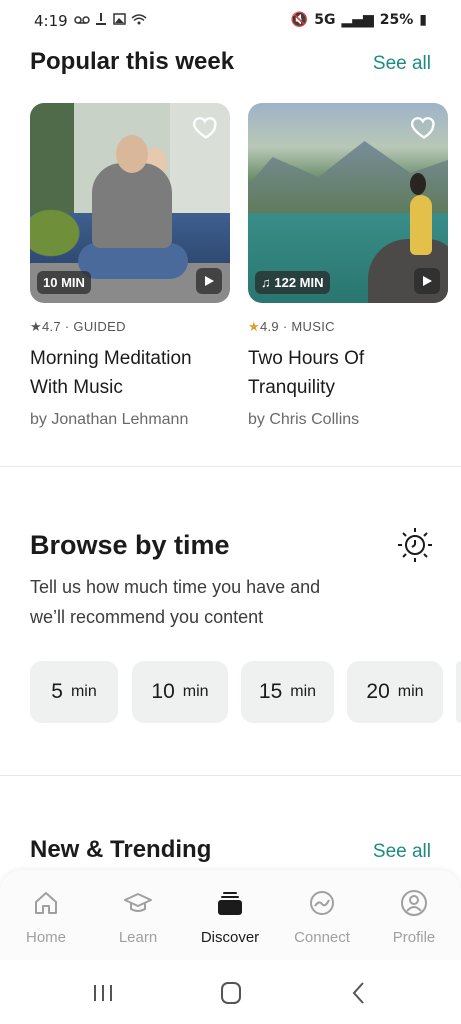  What do you see at coordinates (396, 20) in the screenshot?
I see `battery-level: 25%` at bounding box center [396, 20].